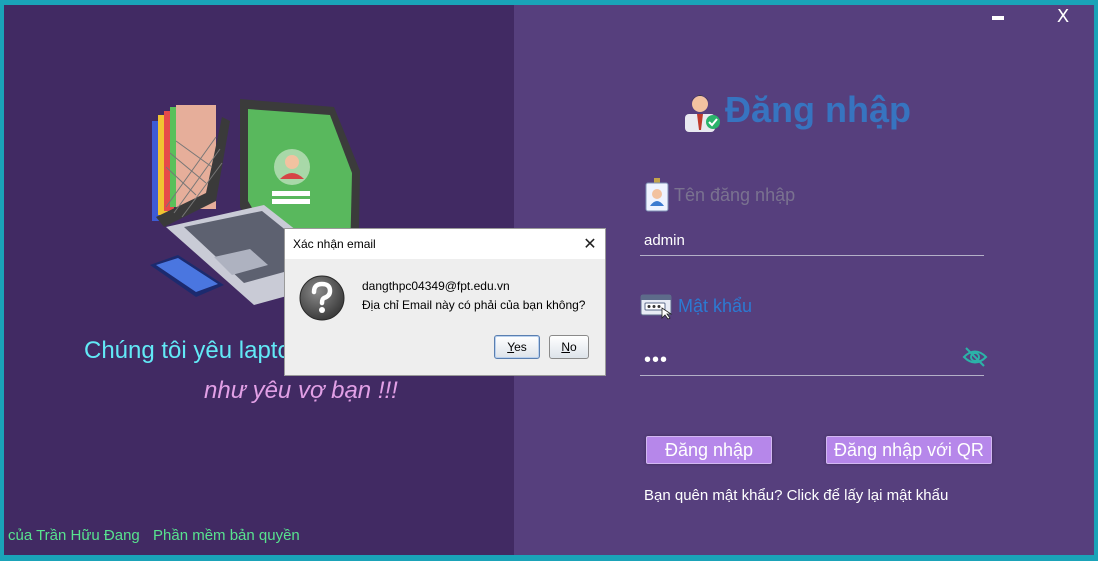  What do you see at coordinates (74, 535) in the screenshot?
I see `footer-author: của Trần Hữu Đang` at bounding box center [74, 535].